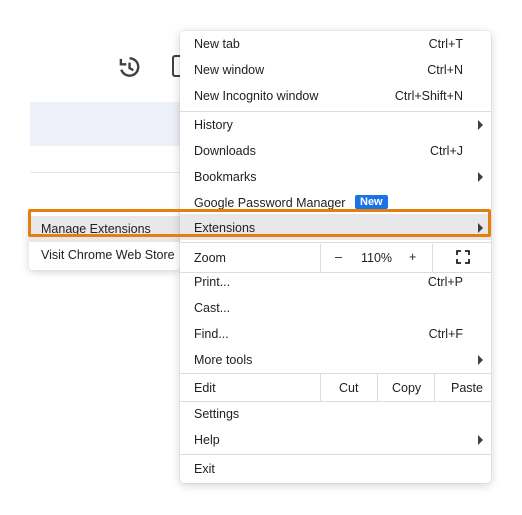  I want to click on menu-item-more-tools: More tools, so click(335, 360).